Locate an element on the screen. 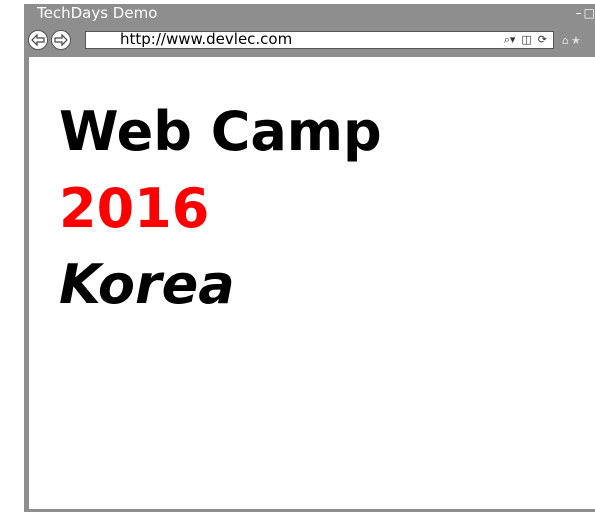 The image size is (595, 512). home-icon: ⌂ is located at coordinates (565, 40).